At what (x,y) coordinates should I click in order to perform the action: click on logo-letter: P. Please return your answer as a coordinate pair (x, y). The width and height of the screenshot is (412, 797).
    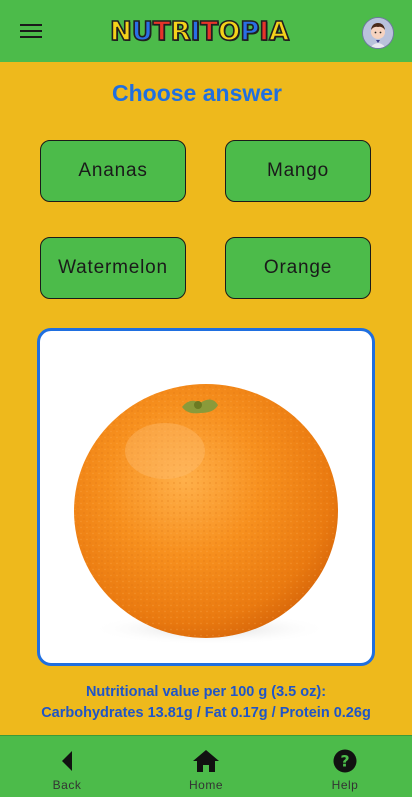
    Looking at the image, I should click on (249, 32).